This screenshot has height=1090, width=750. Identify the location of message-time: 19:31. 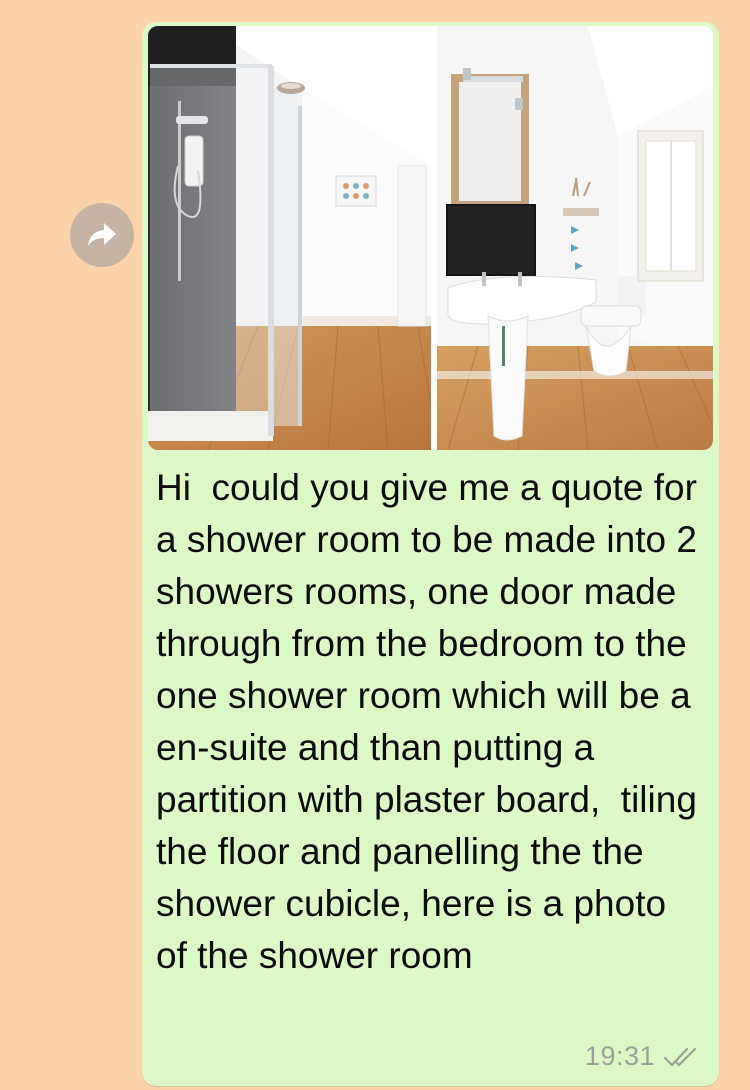
(619, 1056).